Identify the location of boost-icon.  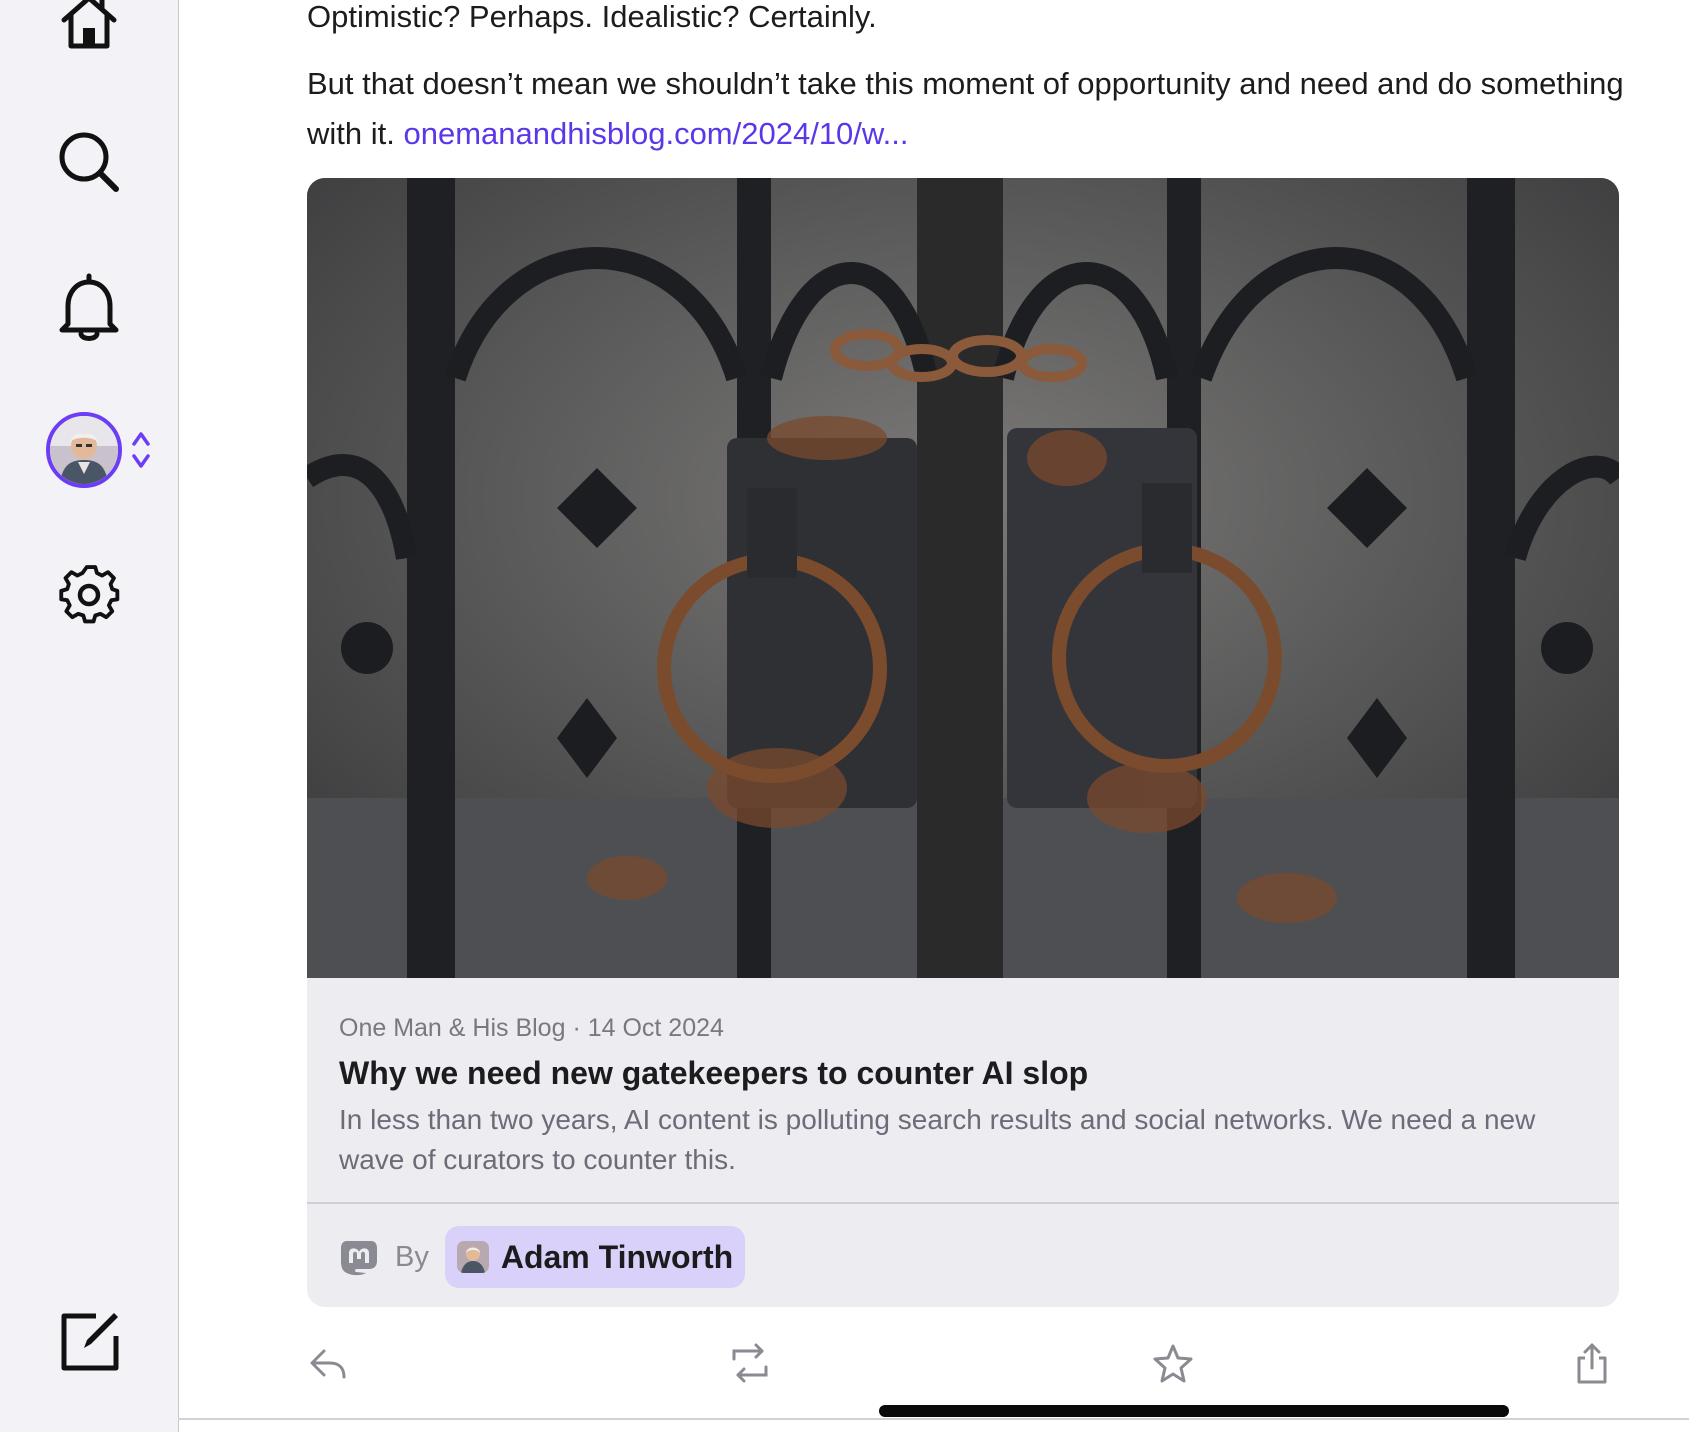
(750, 1363).